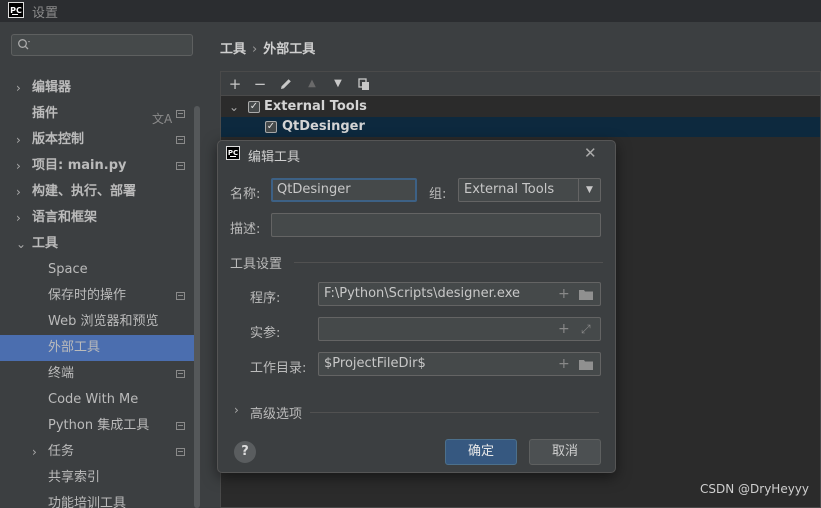 The width and height of the screenshot is (821, 508). Describe the element at coordinates (520, 127) in the screenshot. I see `tree-item-qtdesinger: ✓ QtDesinger` at that location.